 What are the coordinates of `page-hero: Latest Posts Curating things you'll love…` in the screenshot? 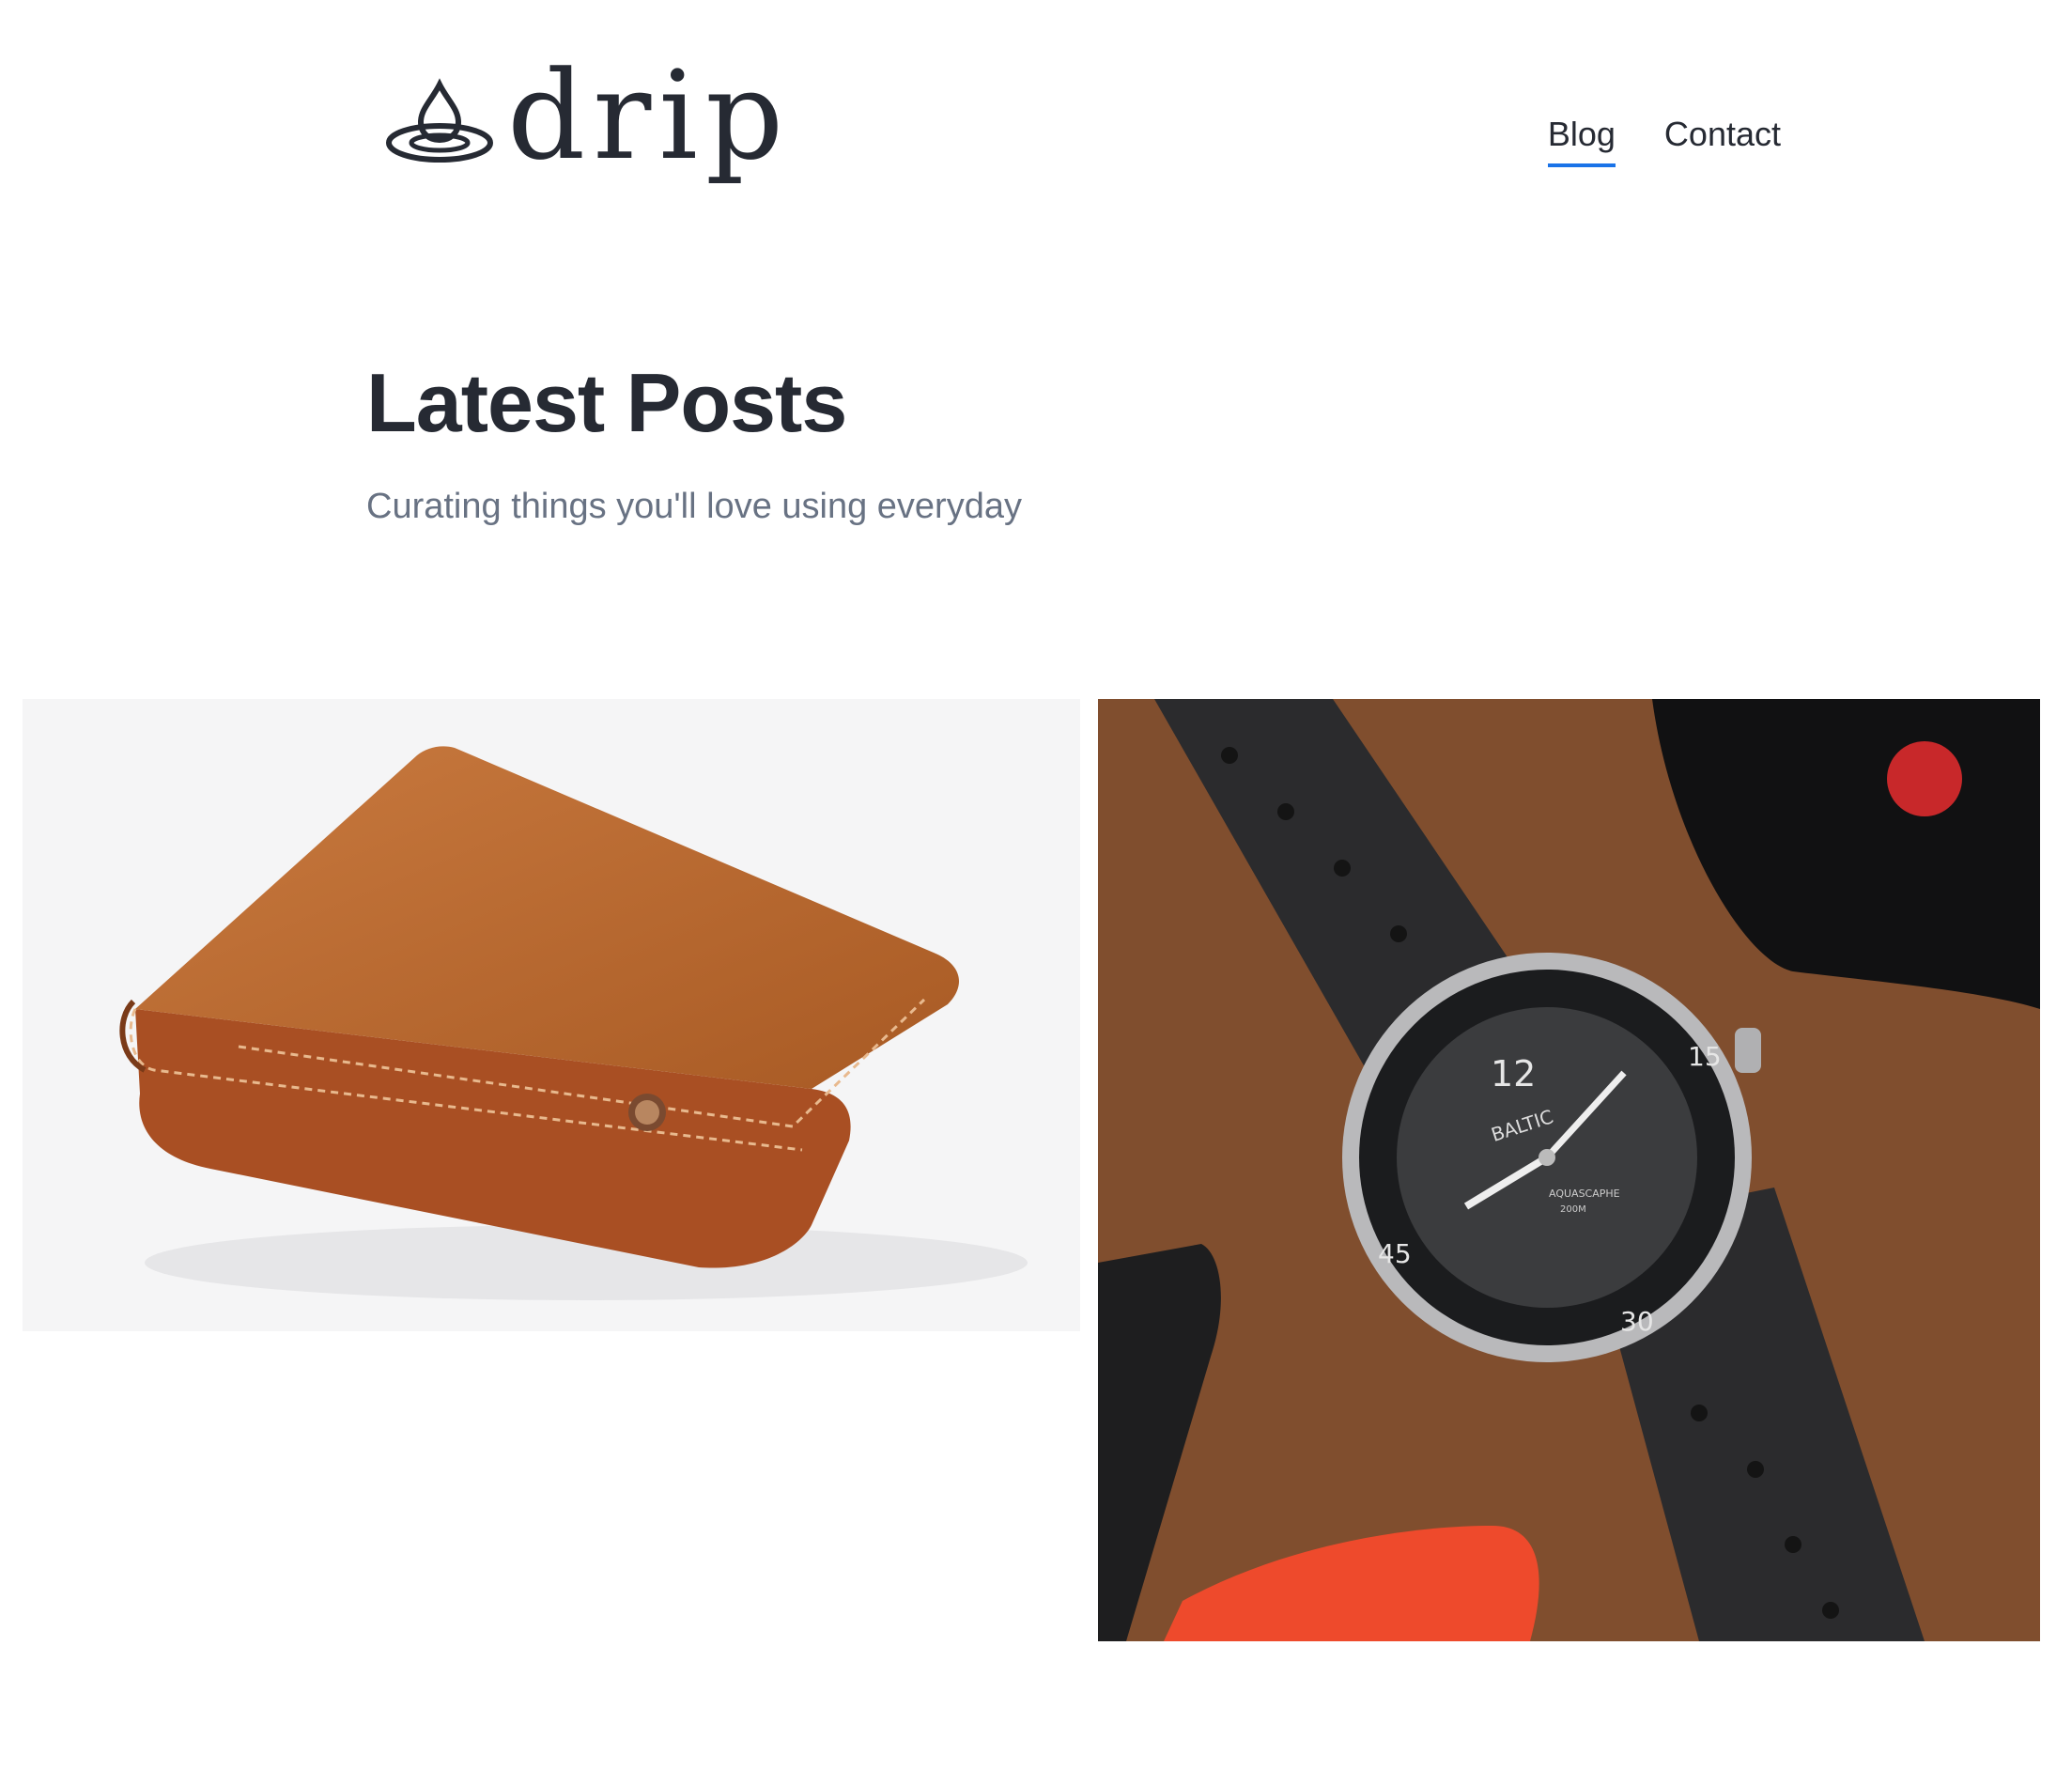 It's located at (694, 441).